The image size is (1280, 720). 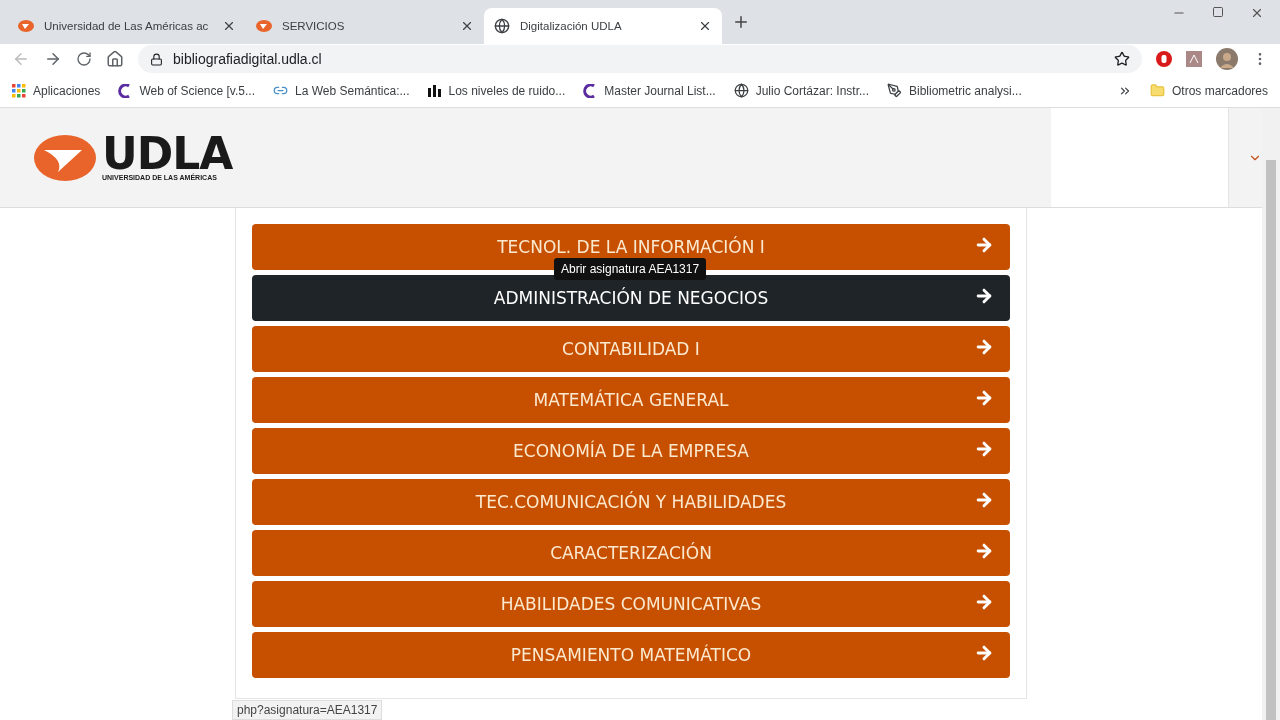 What do you see at coordinates (1122, 59) in the screenshot?
I see `star-icon` at bounding box center [1122, 59].